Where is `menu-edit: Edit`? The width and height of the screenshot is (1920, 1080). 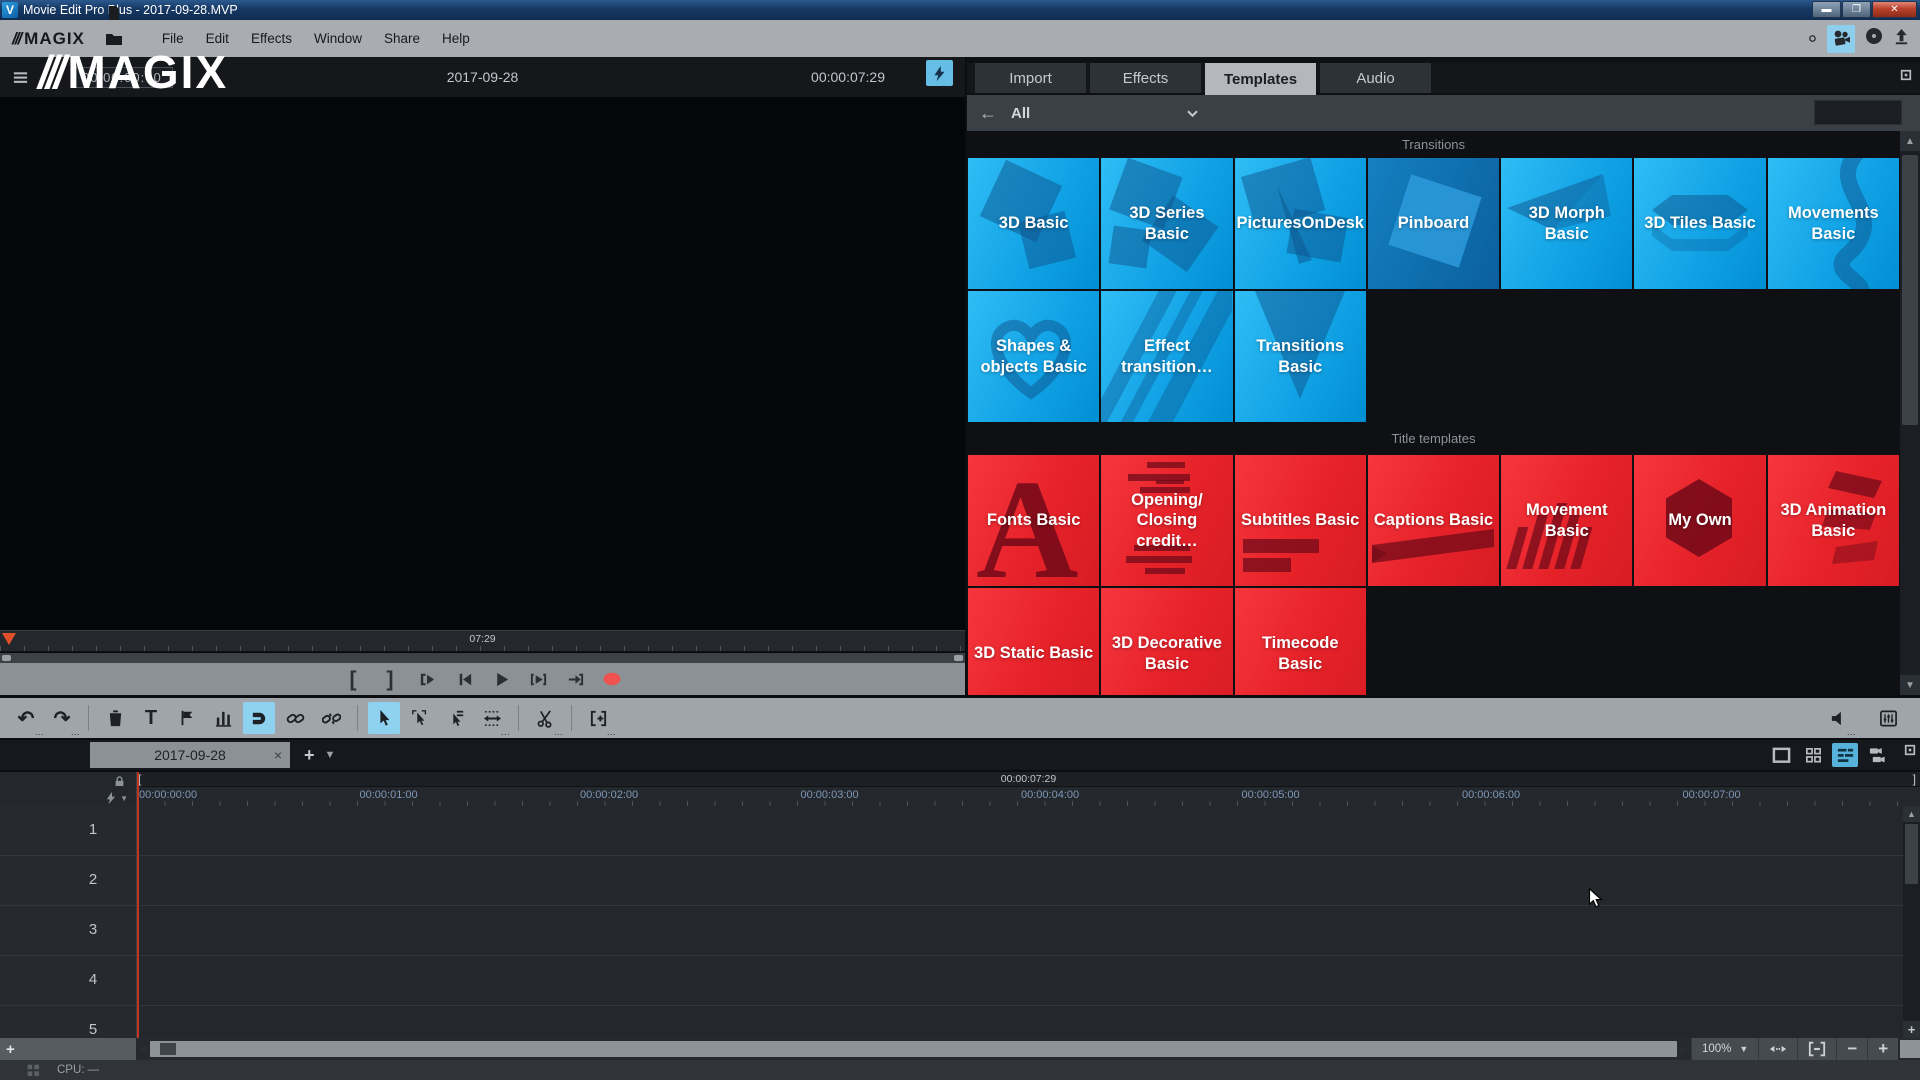 menu-edit: Edit is located at coordinates (217, 38).